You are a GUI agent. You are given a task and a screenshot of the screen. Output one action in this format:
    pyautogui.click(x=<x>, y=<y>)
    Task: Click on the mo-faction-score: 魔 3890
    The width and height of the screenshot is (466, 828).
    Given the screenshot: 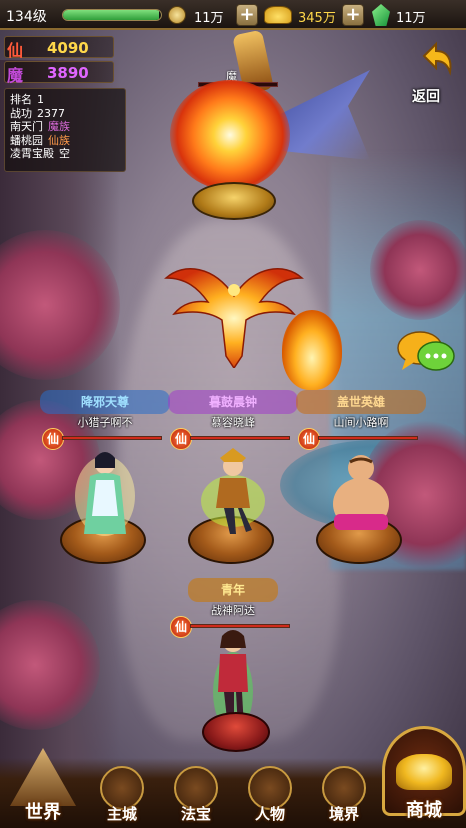 What is the action you would take?
    pyautogui.click(x=59, y=73)
    